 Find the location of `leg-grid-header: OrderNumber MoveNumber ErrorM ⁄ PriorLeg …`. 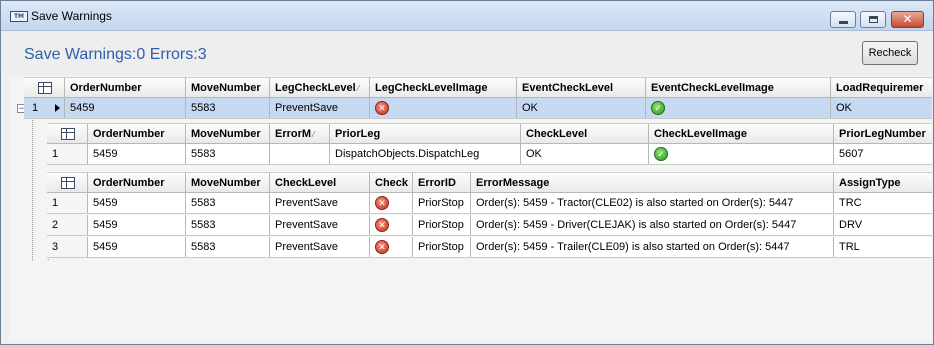

leg-grid-header: OrderNumber MoveNumber ErrorM ⁄ PriorLeg … is located at coordinates (489, 133).